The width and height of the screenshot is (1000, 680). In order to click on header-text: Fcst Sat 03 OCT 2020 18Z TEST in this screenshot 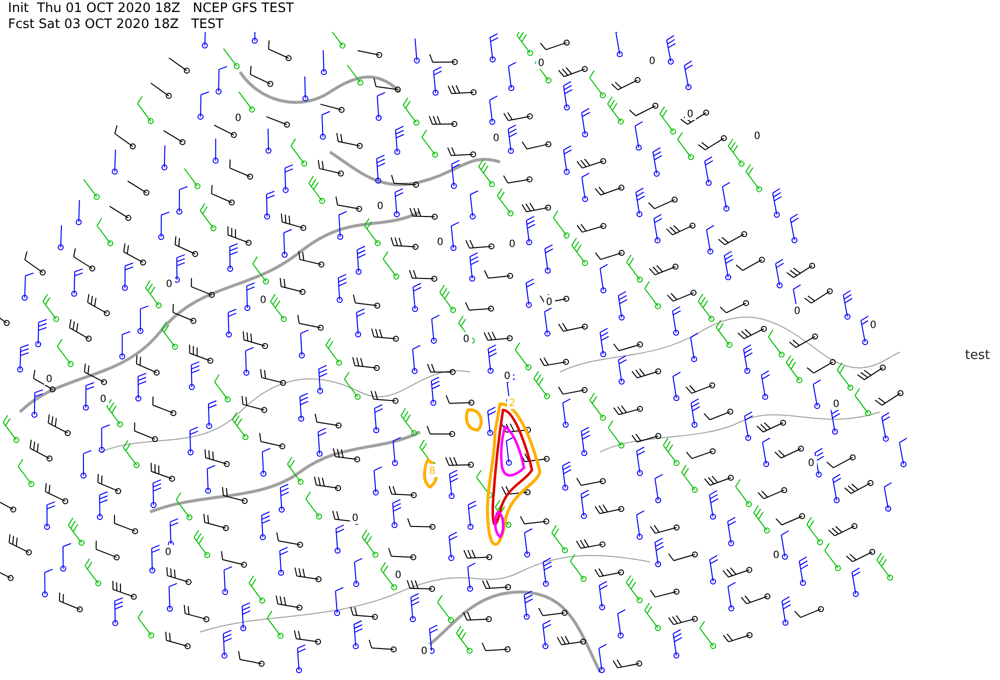, I will do `click(116, 25)`.